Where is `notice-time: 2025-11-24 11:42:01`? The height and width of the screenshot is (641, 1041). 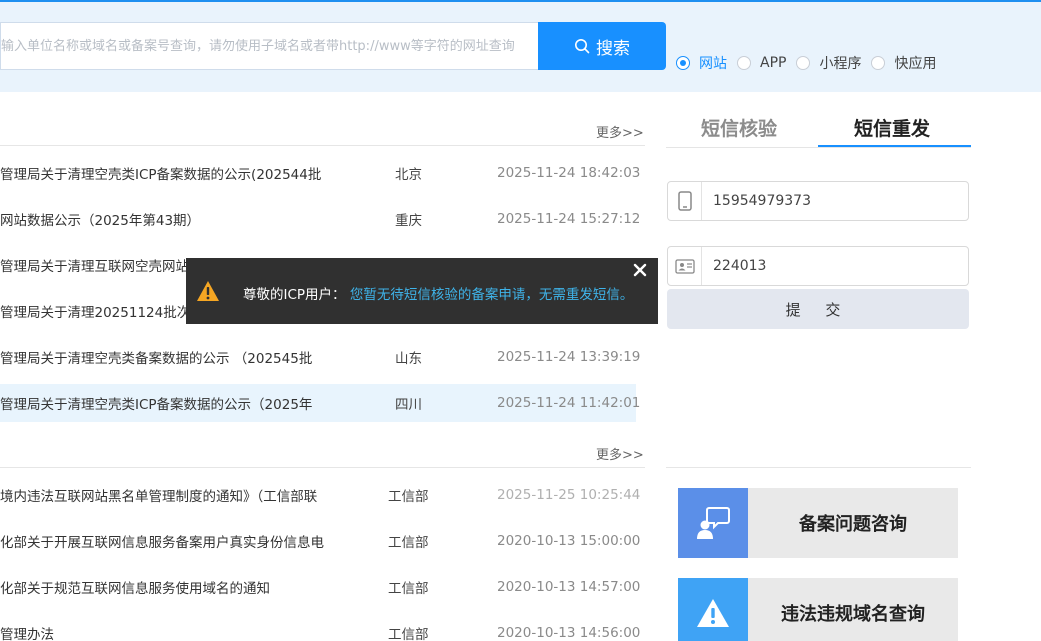
notice-time: 2025-11-24 11:42:01 is located at coordinates (569, 403).